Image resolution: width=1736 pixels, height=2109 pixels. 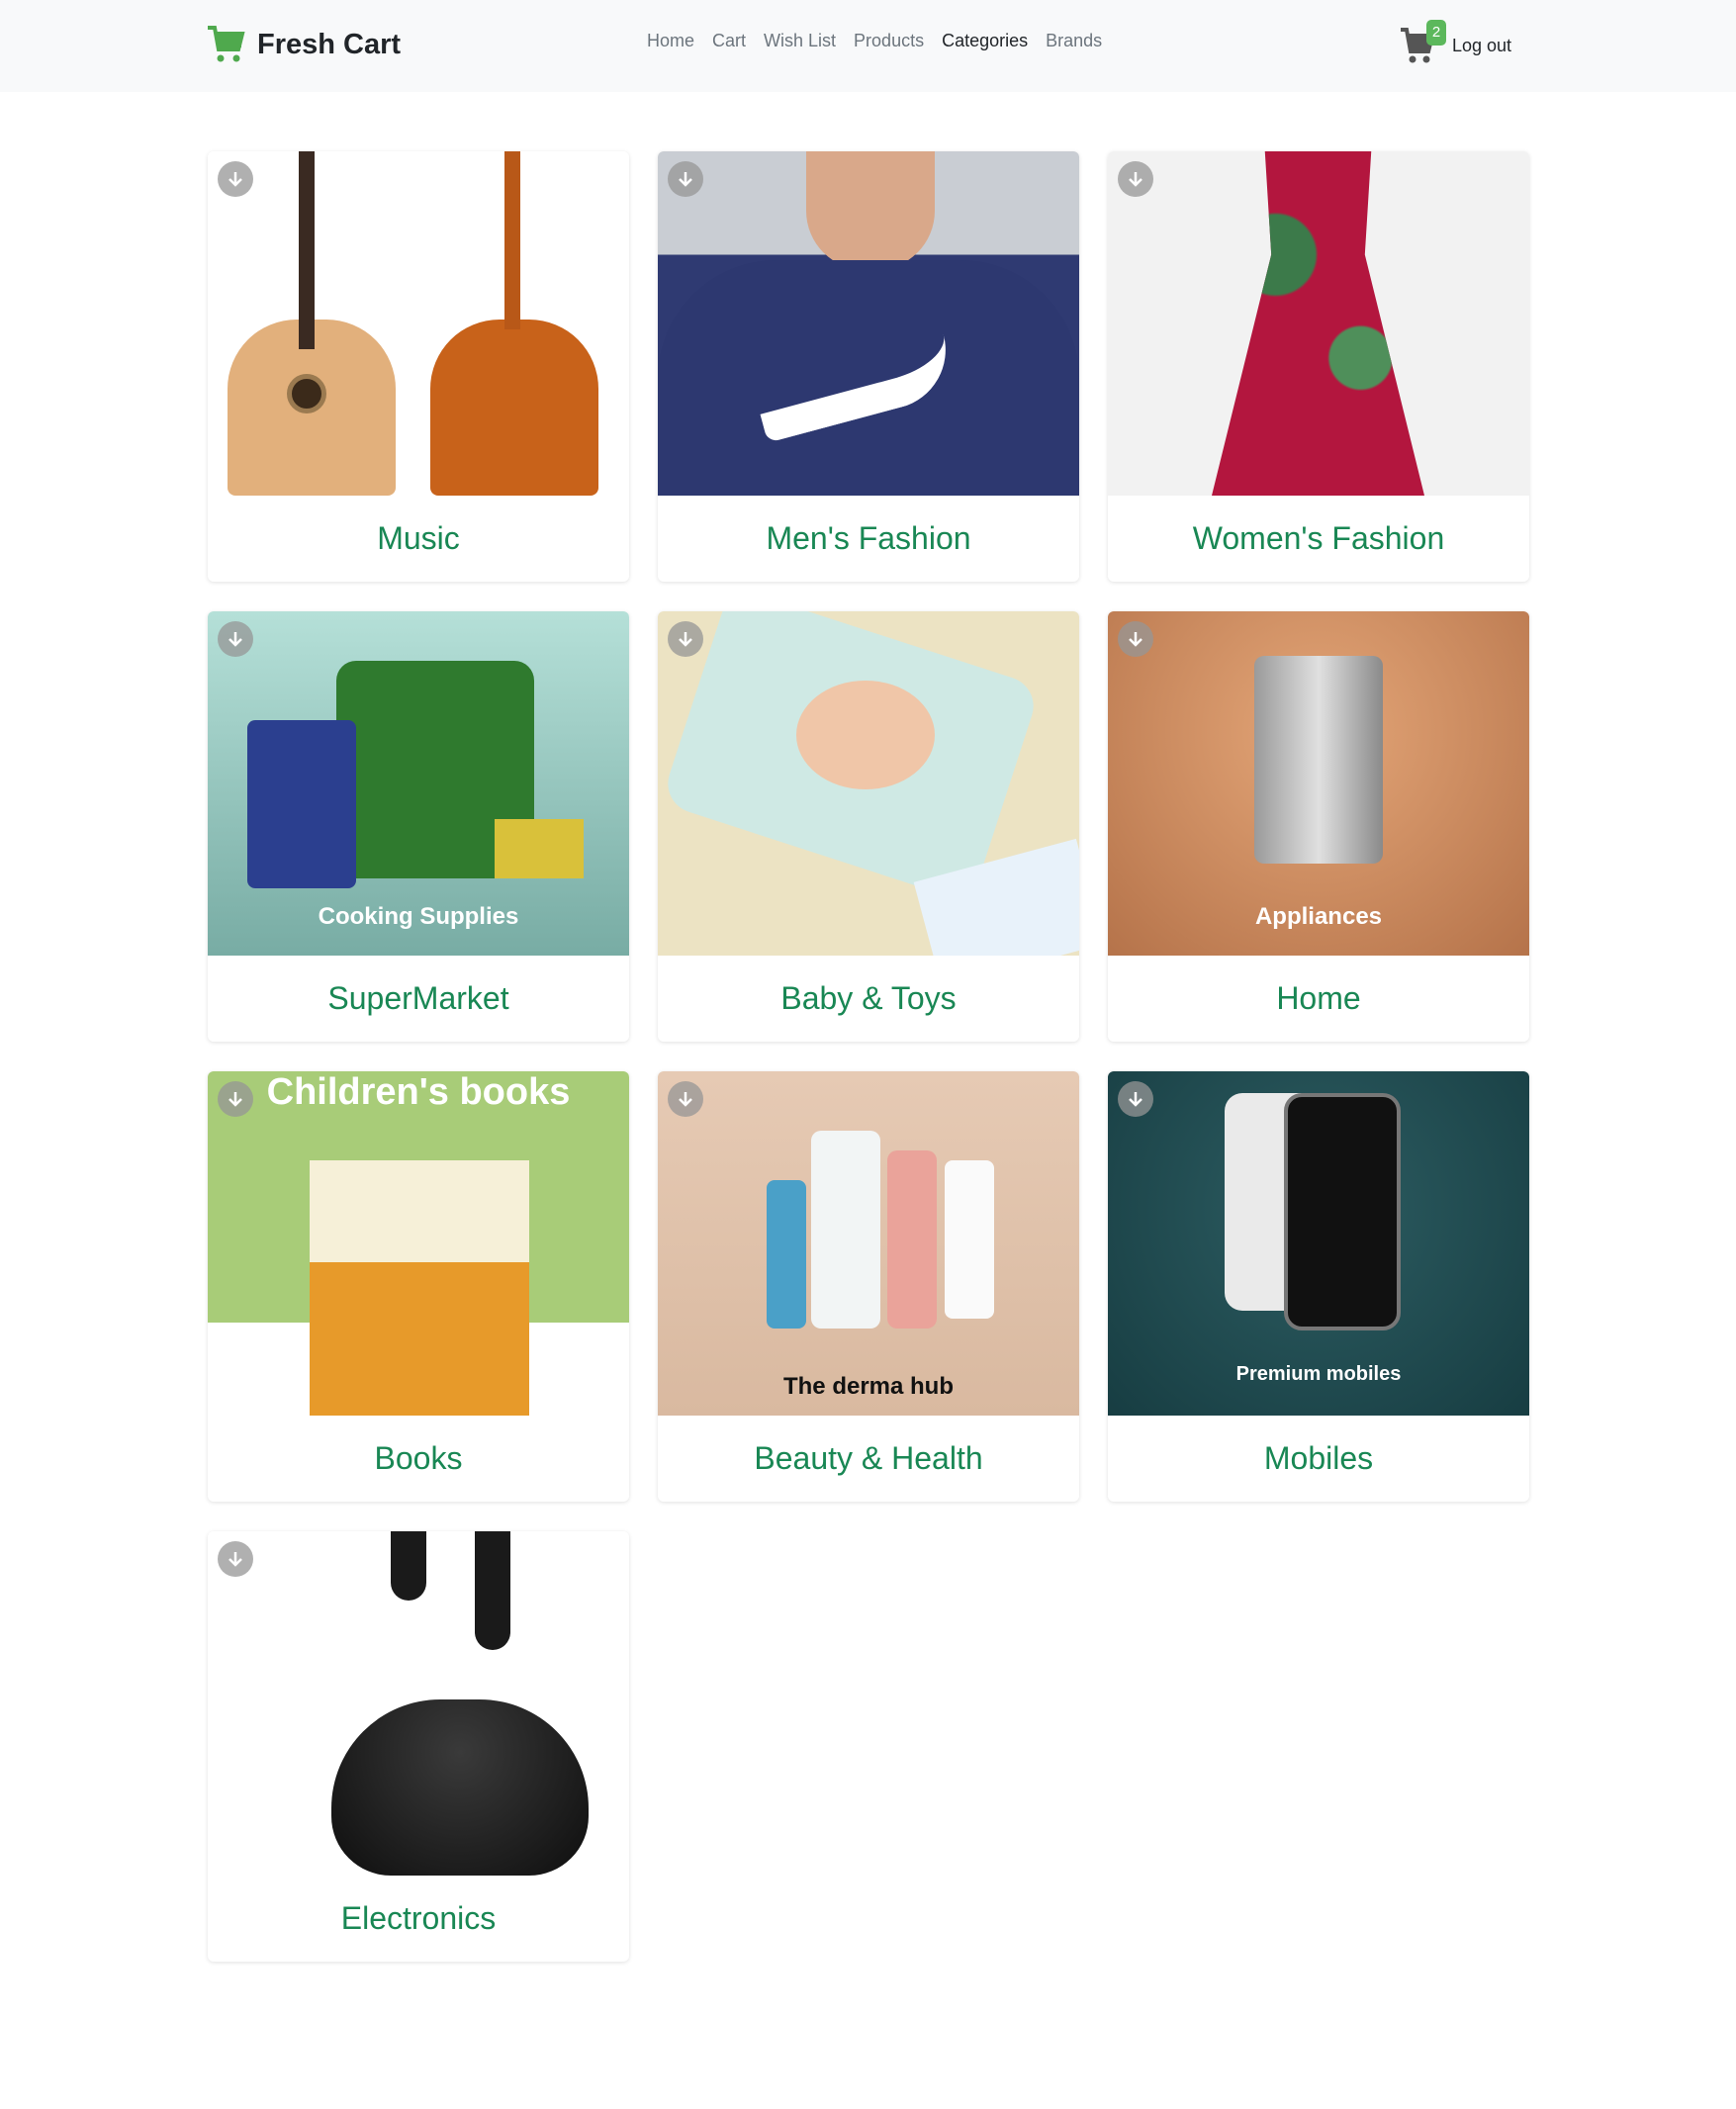 I want to click on category-card-beauty-health: The derma hub Beauty & Health, so click(x=868, y=1286).